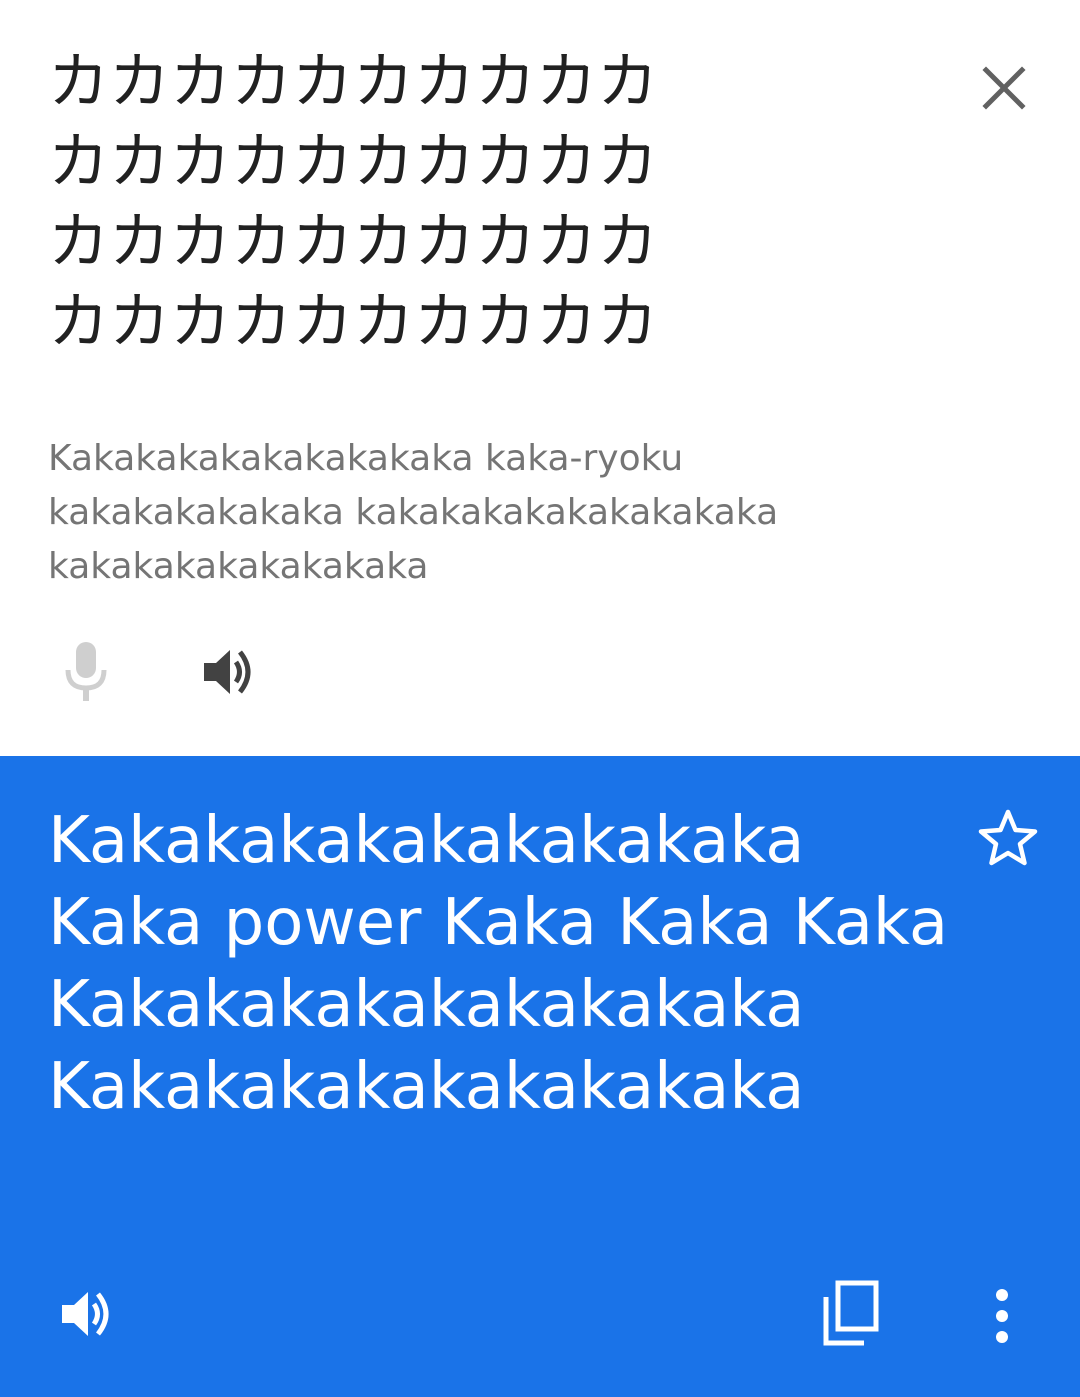 Image resolution: width=1080 pixels, height=1397 pixels. I want to click on more-vertical-icon, so click(1002, 1316).